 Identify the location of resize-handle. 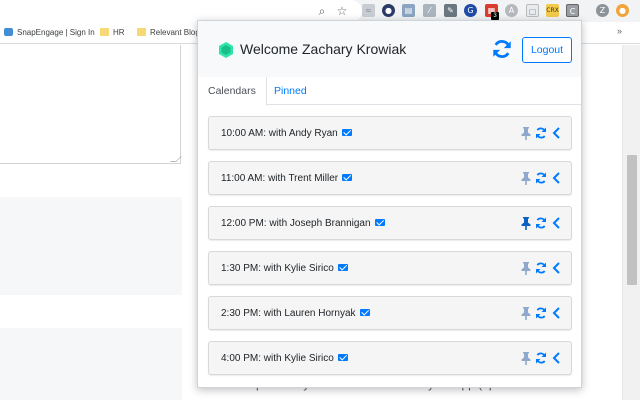
(176, 159).